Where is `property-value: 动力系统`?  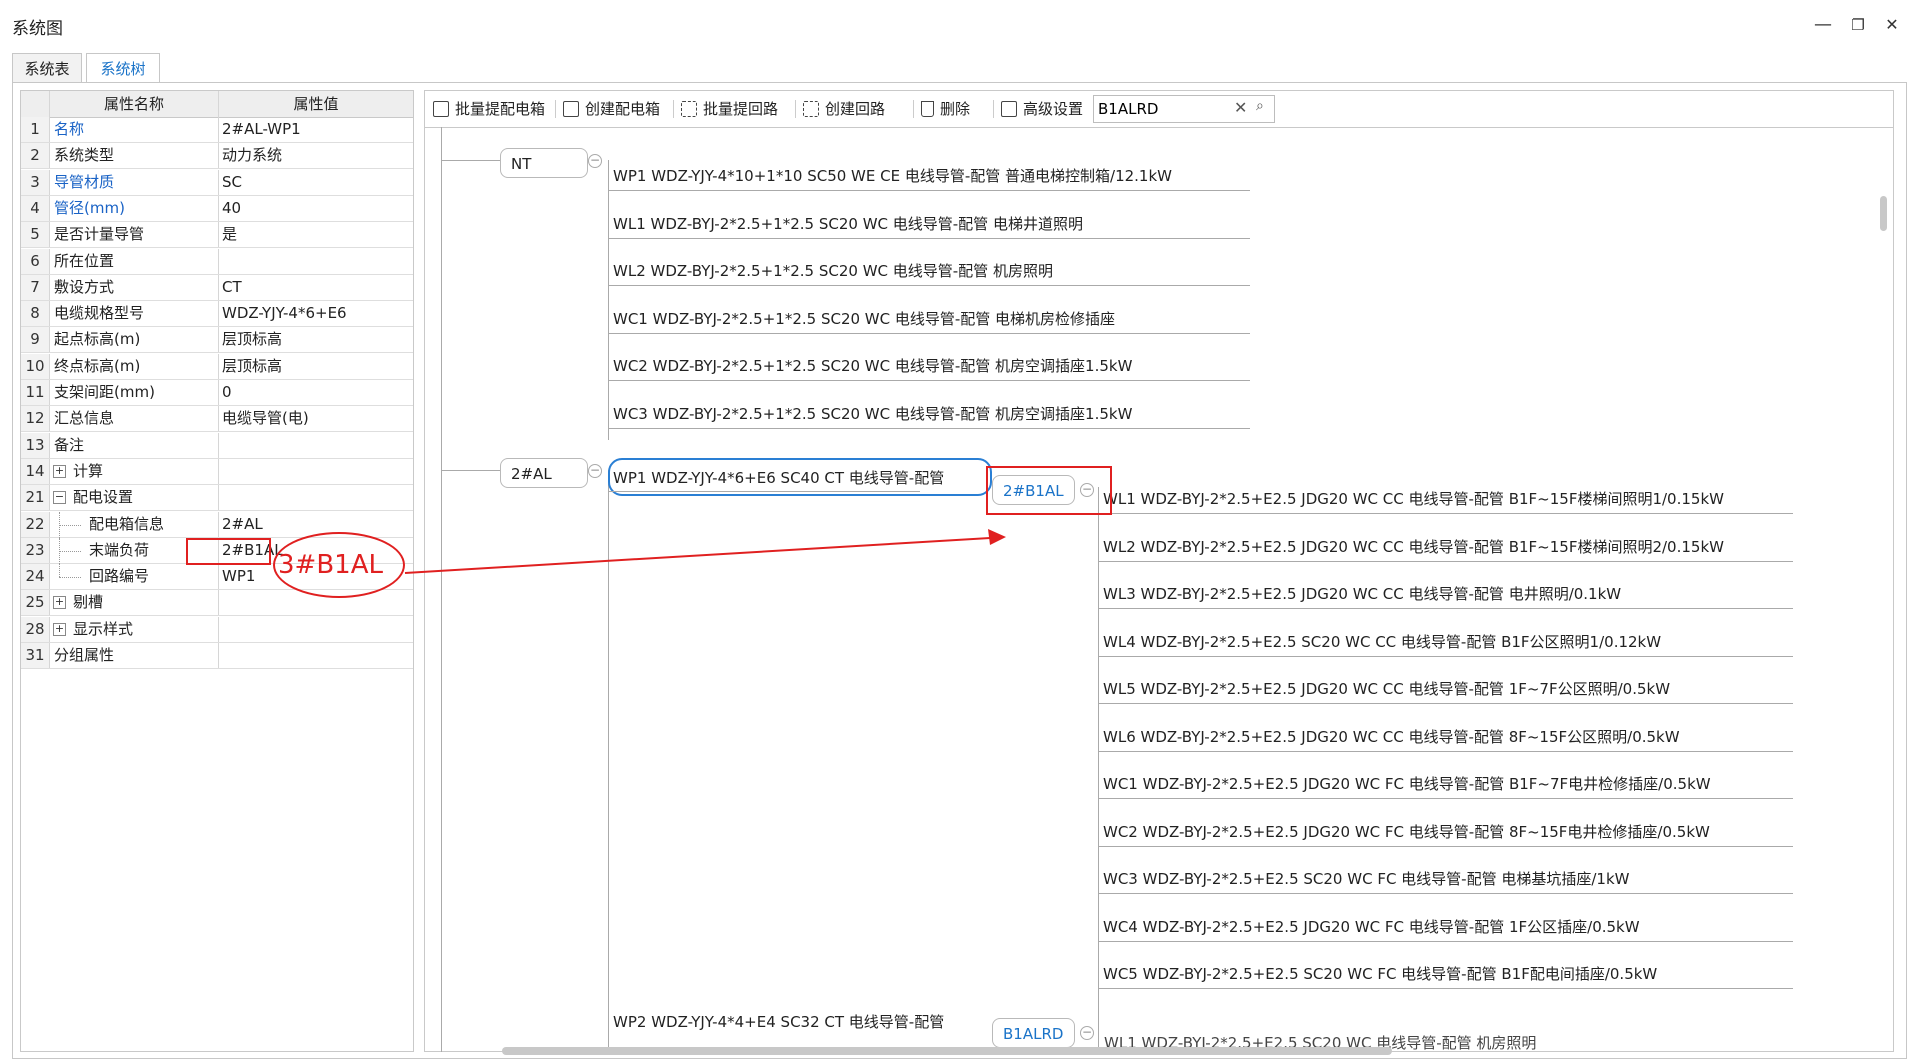 property-value: 动力系统 is located at coordinates (252, 155).